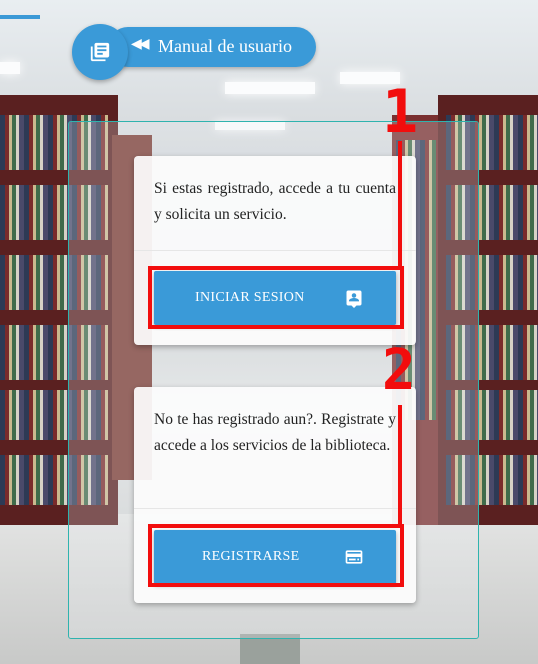 The width and height of the screenshot is (538, 664). What do you see at coordinates (140, 44) in the screenshot?
I see `rewind-icon: ◀◀` at bounding box center [140, 44].